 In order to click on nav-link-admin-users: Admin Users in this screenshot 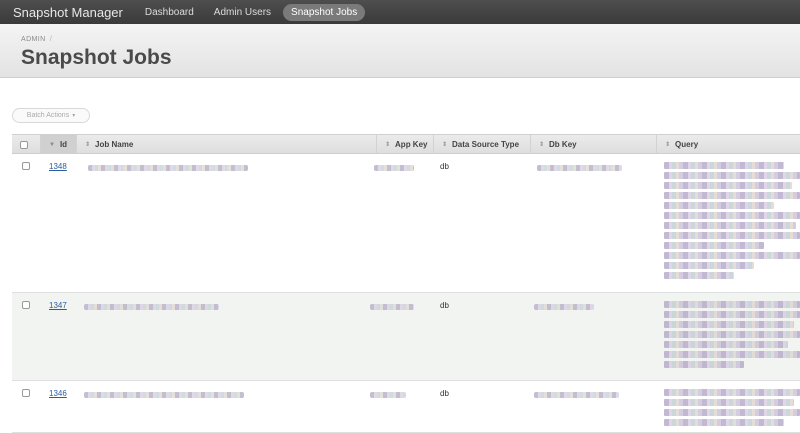, I will do `click(242, 12)`.